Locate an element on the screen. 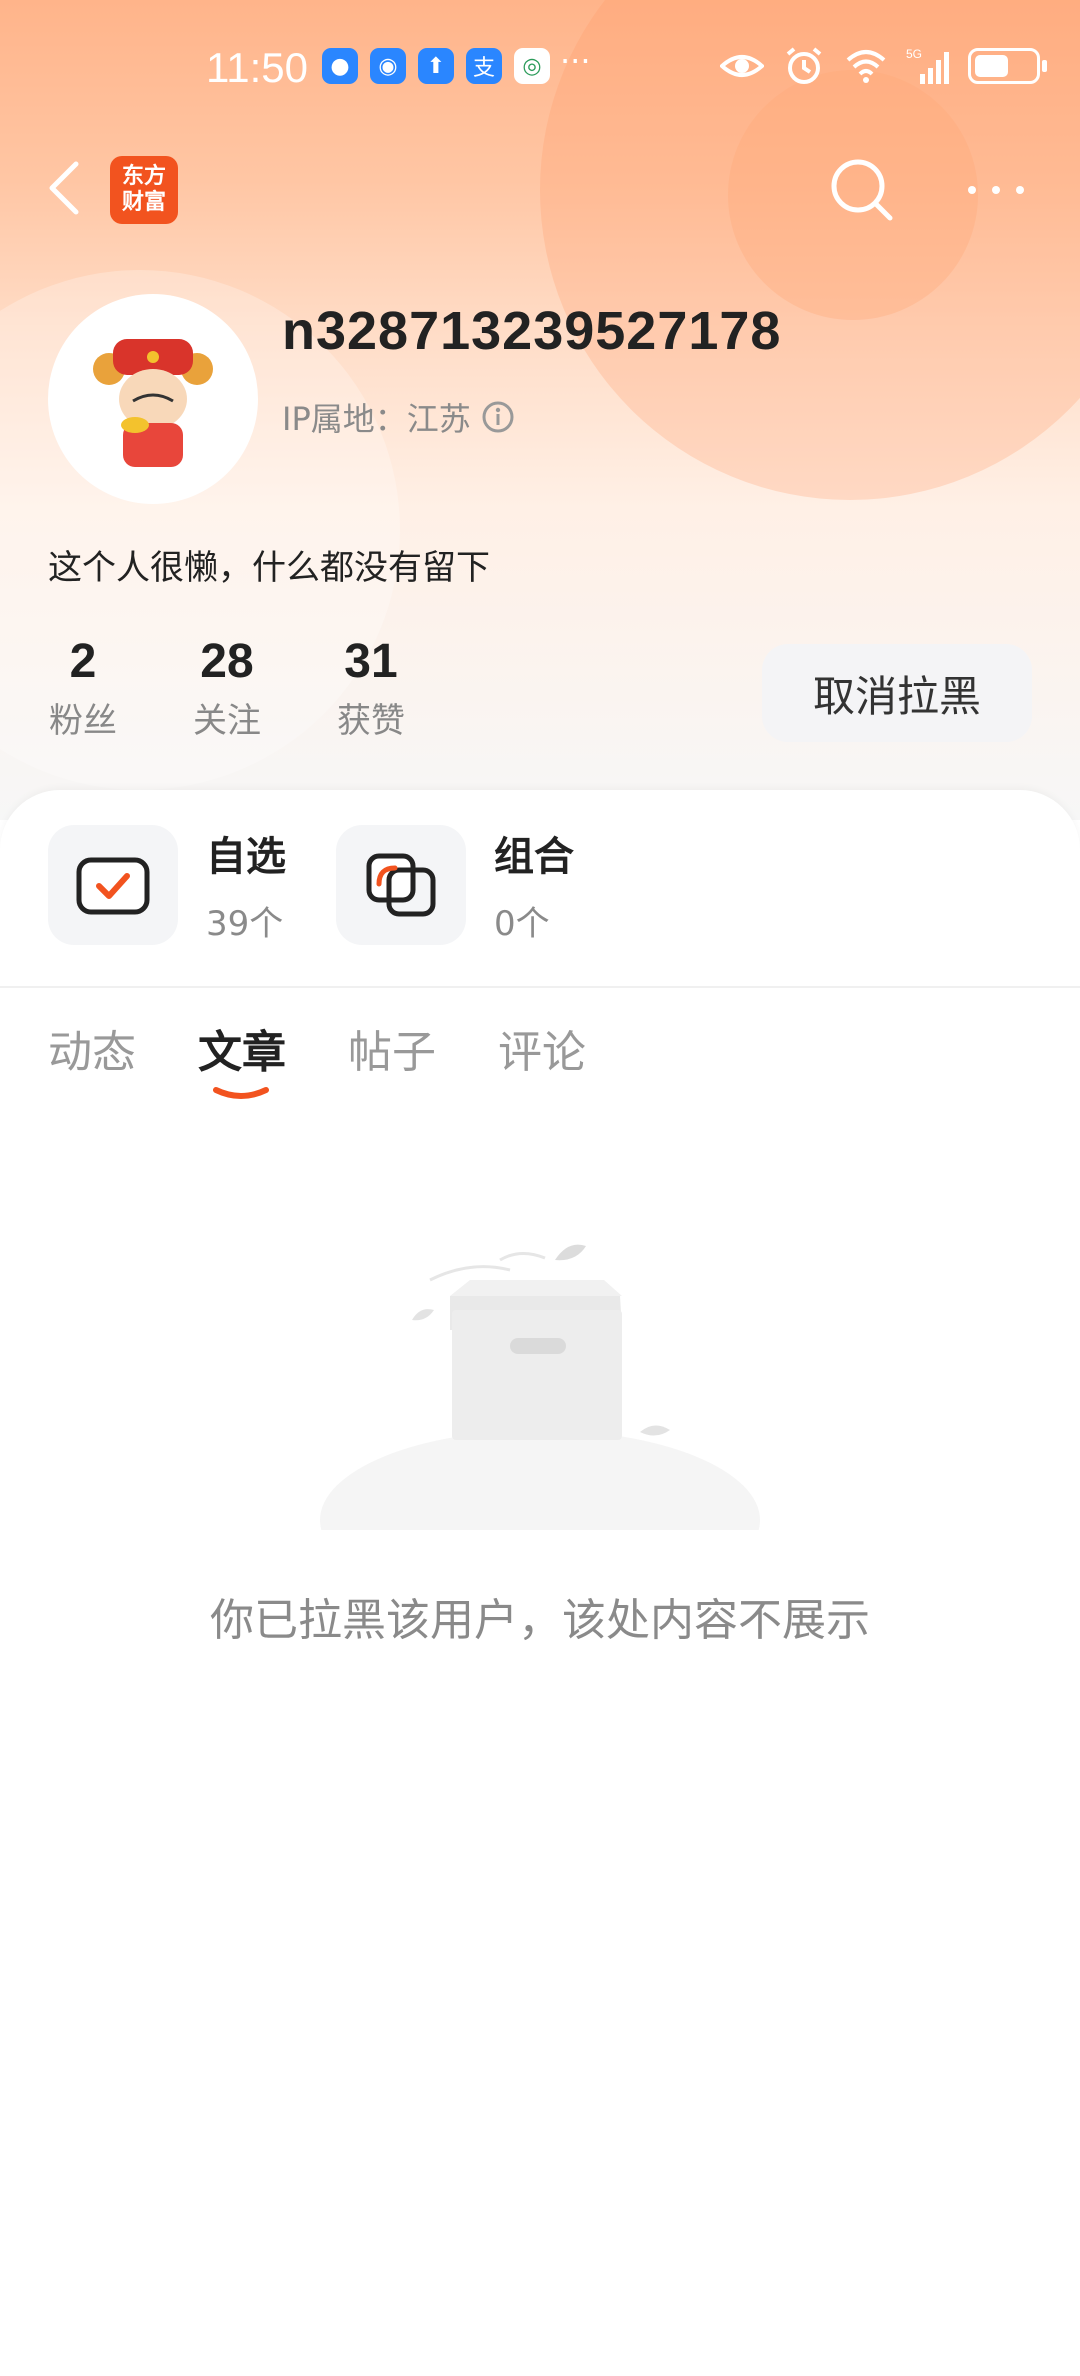 The height and width of the screenshot is (2376, 1080). status-bar: 11:50 ● ◉ ⬆ 支 ◎ ··· 5G is located at coordinates (540, 70).